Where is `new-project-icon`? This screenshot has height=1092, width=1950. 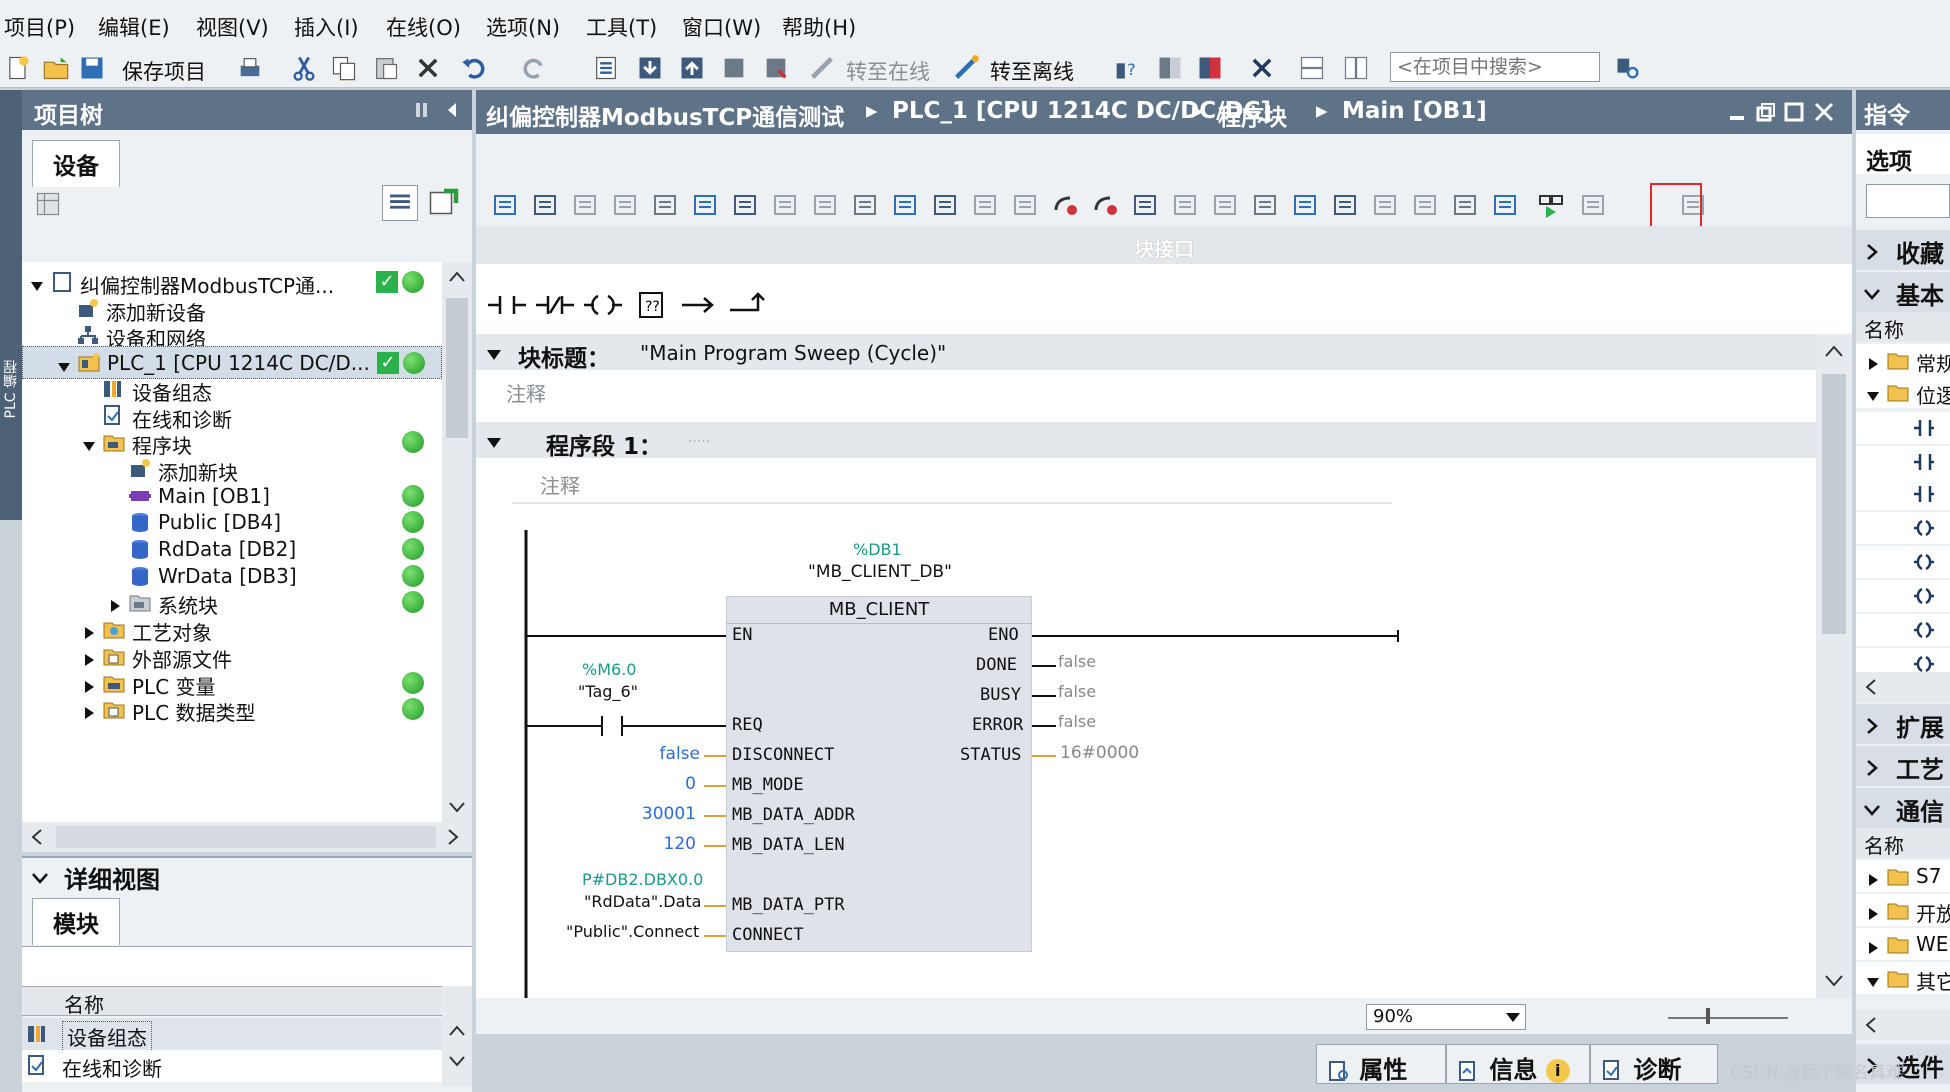 new-project-icon is located at coordinates (18, 68).